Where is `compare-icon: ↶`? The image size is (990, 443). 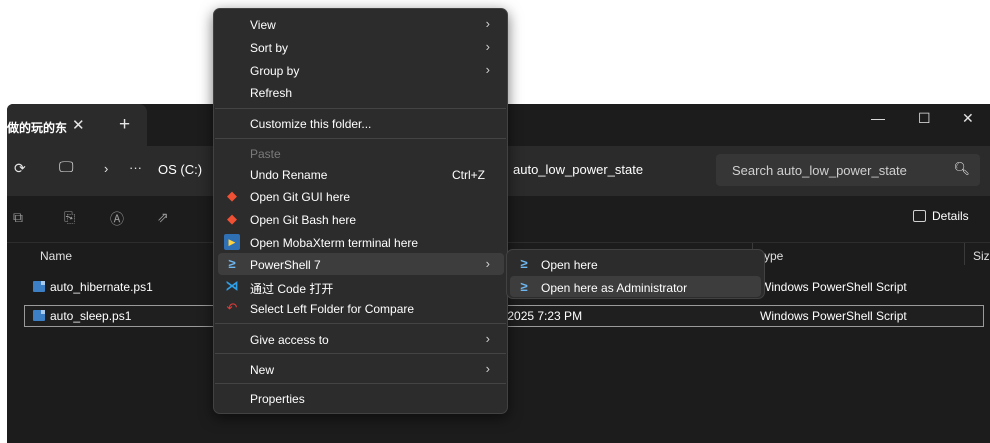 compare-icon: ↶ is located at coordinates (232, 307).